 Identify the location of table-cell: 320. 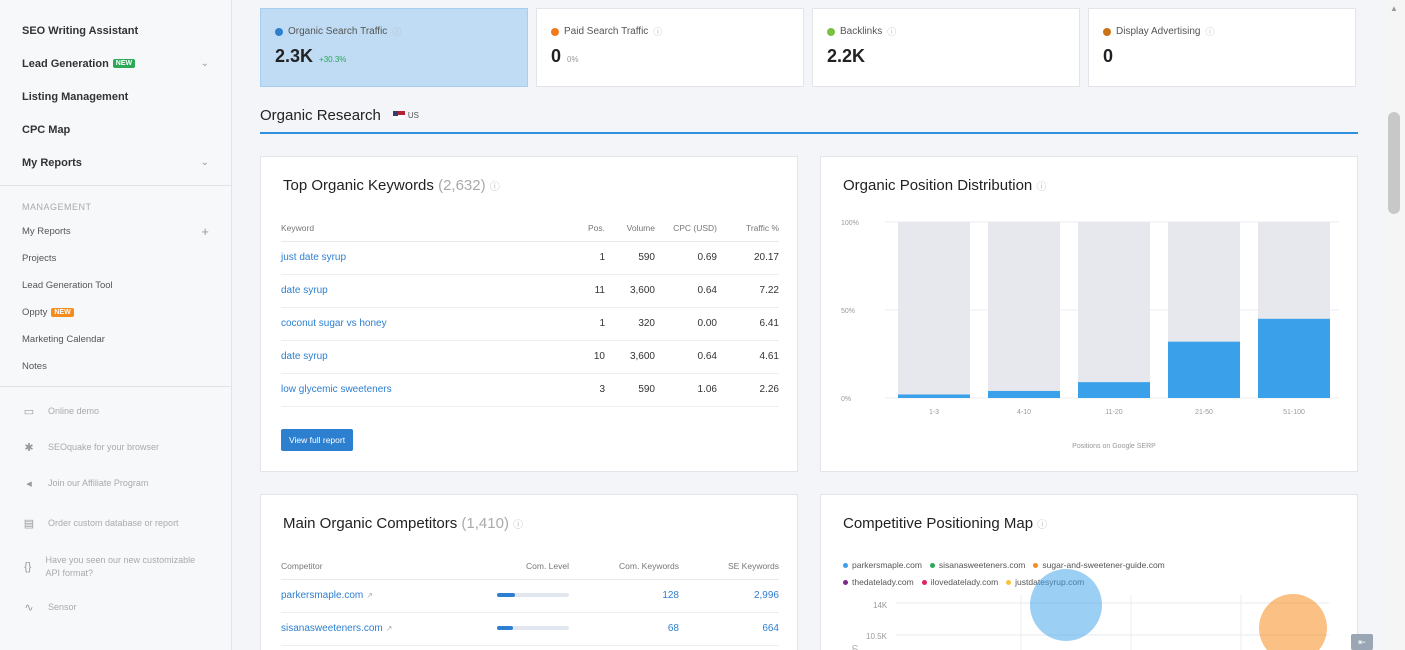
(630, 324).